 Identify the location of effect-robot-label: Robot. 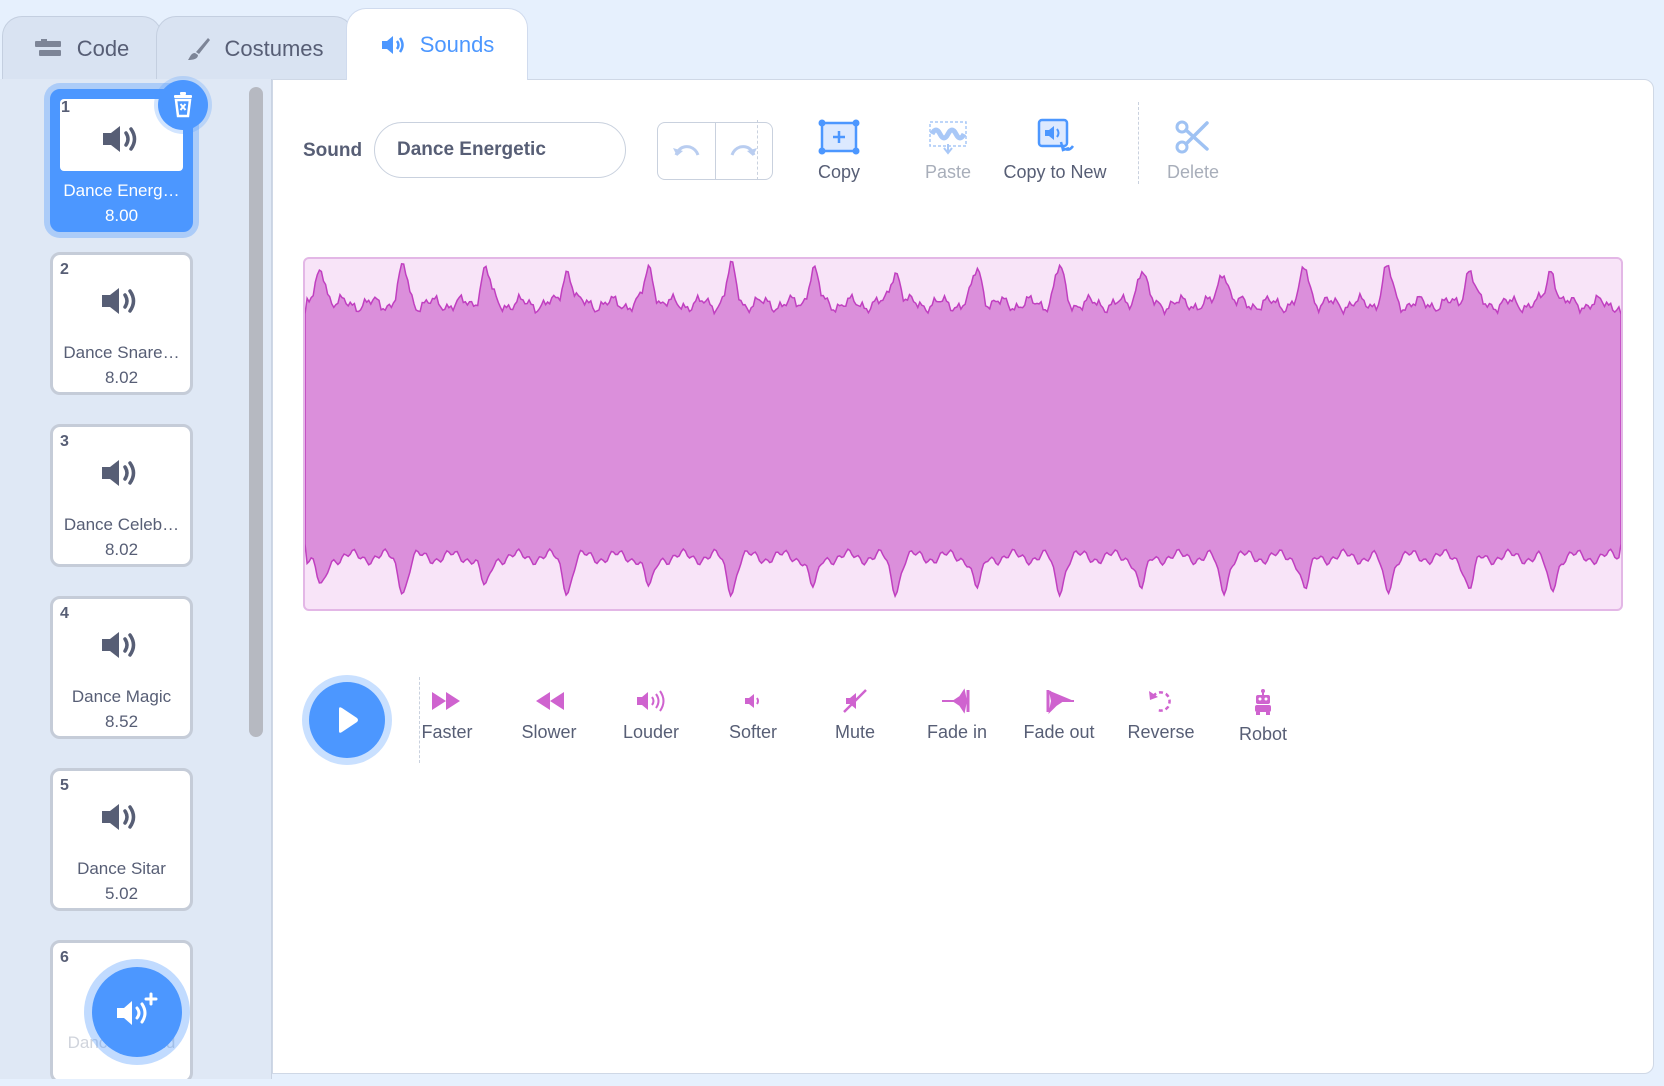
(1263, 734).